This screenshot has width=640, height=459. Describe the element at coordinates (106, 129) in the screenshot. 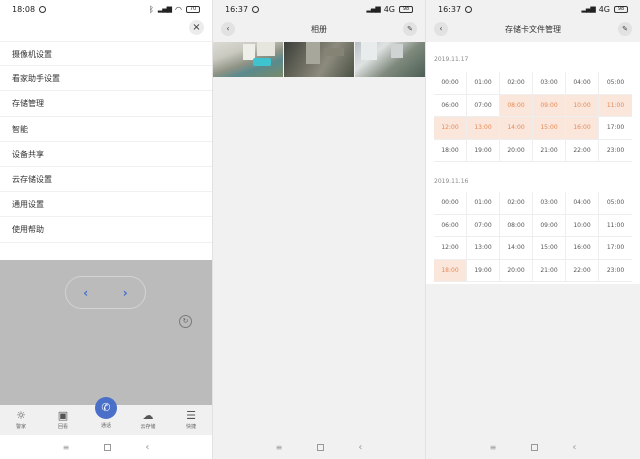

I see `menu-item-smart: 智能` at that location.